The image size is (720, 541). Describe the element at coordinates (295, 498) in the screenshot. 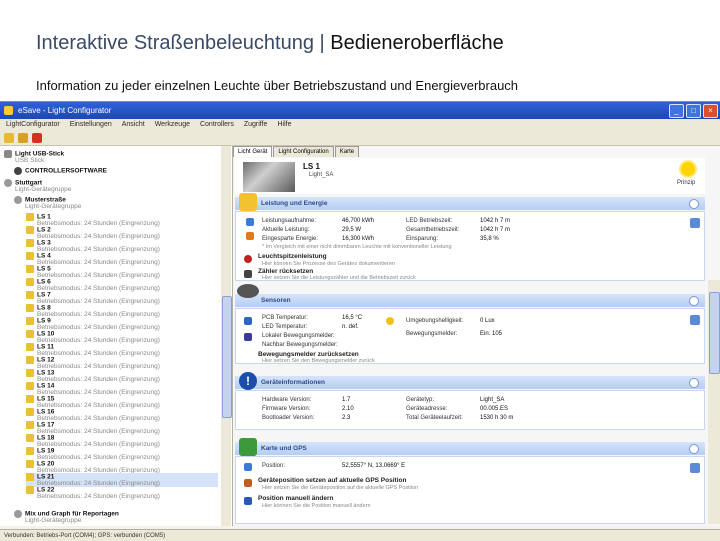

I see `event-title: Position manuell ändern` at that location.